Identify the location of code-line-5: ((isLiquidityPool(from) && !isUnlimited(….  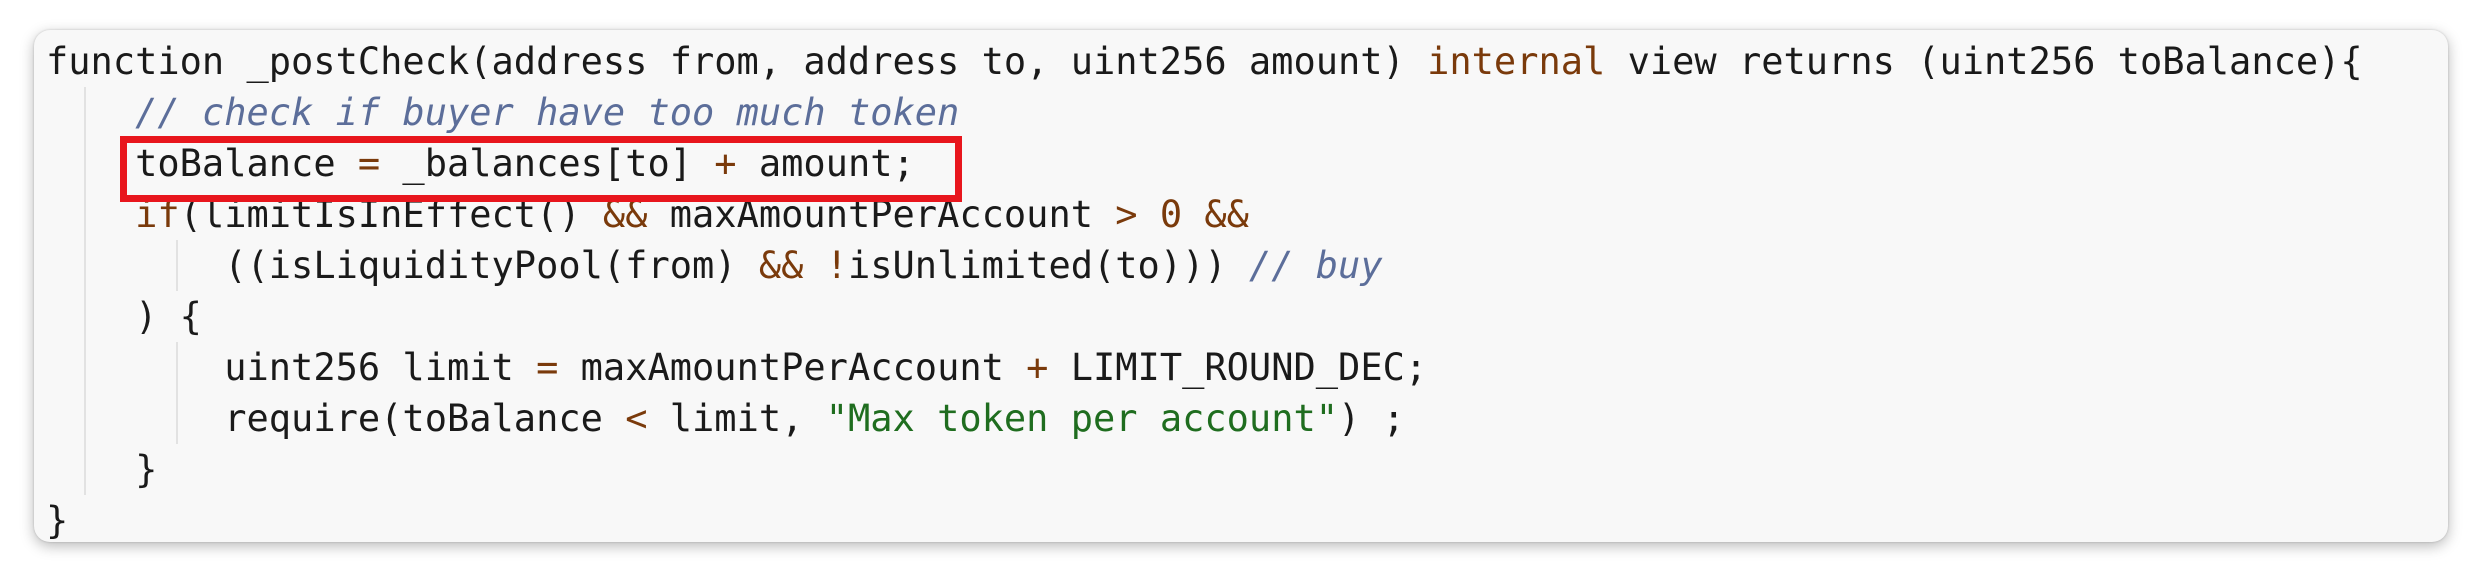
(1204, 265).